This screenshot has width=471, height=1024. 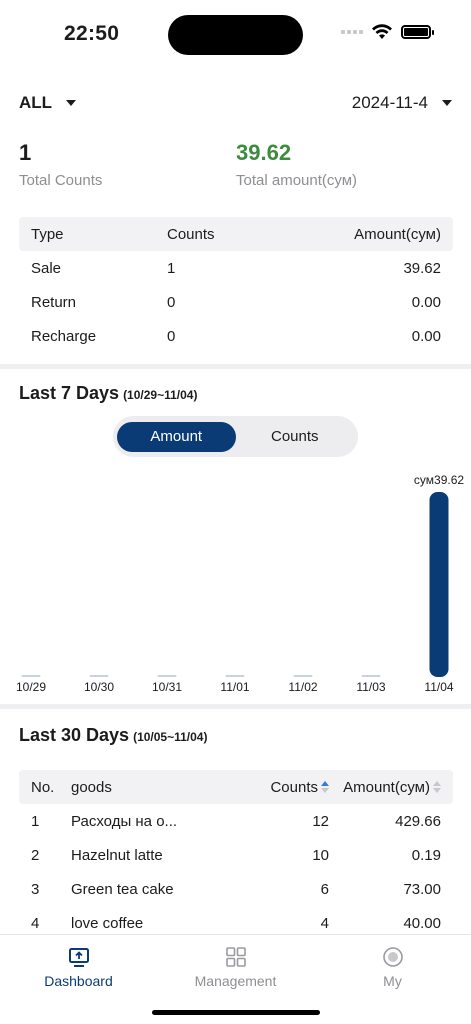 I want to click on table-row: 1 Расходы на о... 12 429.66, so click(x=236, y=821).